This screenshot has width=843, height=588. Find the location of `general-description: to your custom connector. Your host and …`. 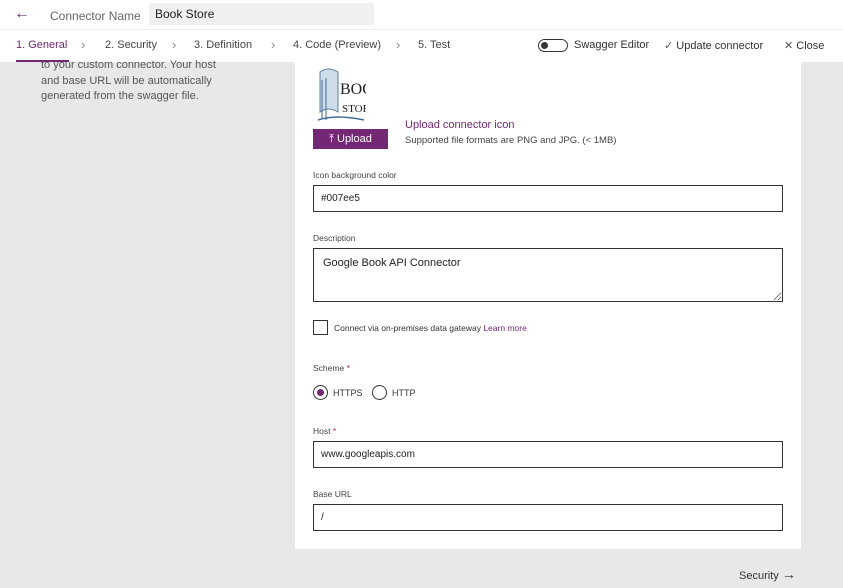

general-description: to your custom connector. Your host and … is located at coordinates (141, 81).